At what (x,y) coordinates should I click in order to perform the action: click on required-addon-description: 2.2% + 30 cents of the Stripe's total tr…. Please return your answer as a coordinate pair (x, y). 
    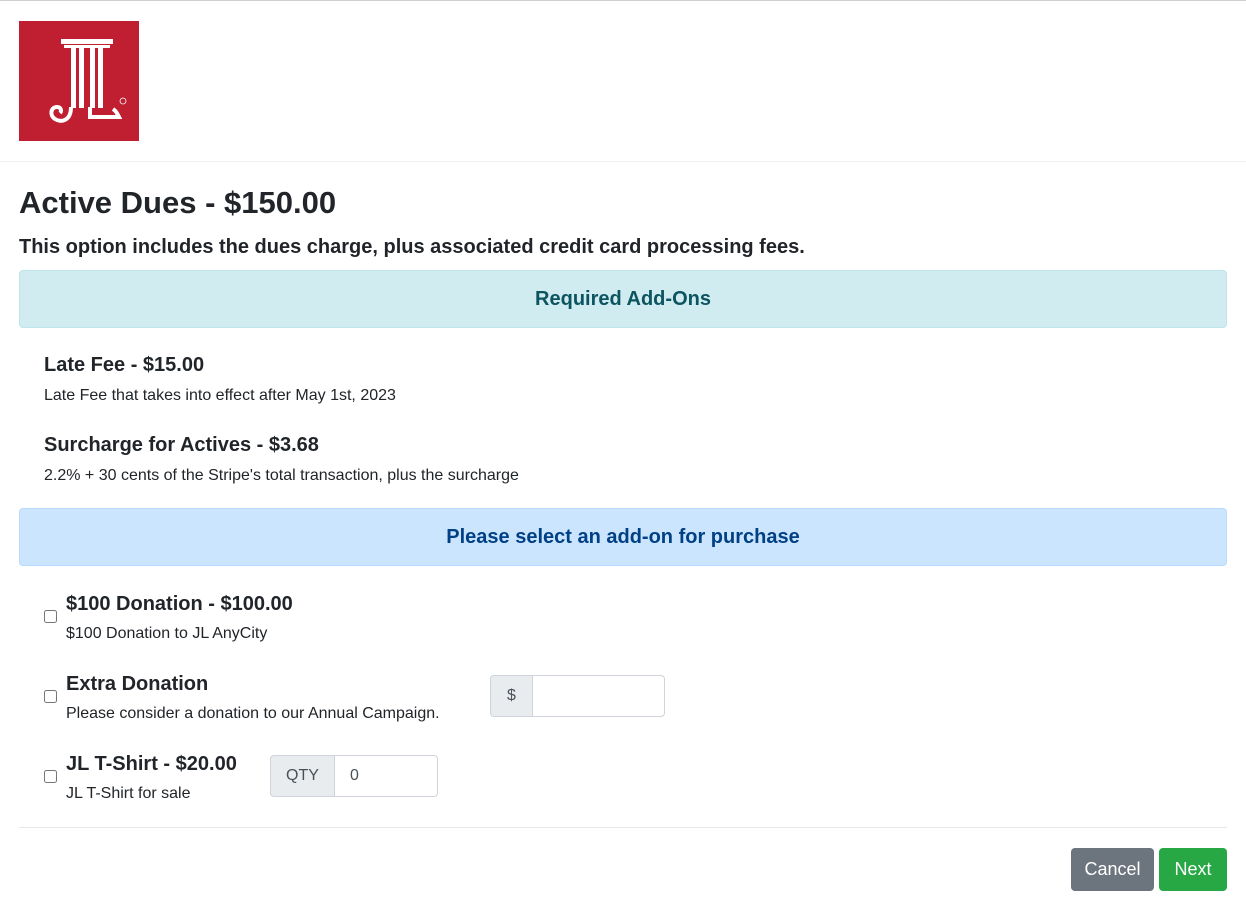
    Looking at the image, I should click on (281, 475).